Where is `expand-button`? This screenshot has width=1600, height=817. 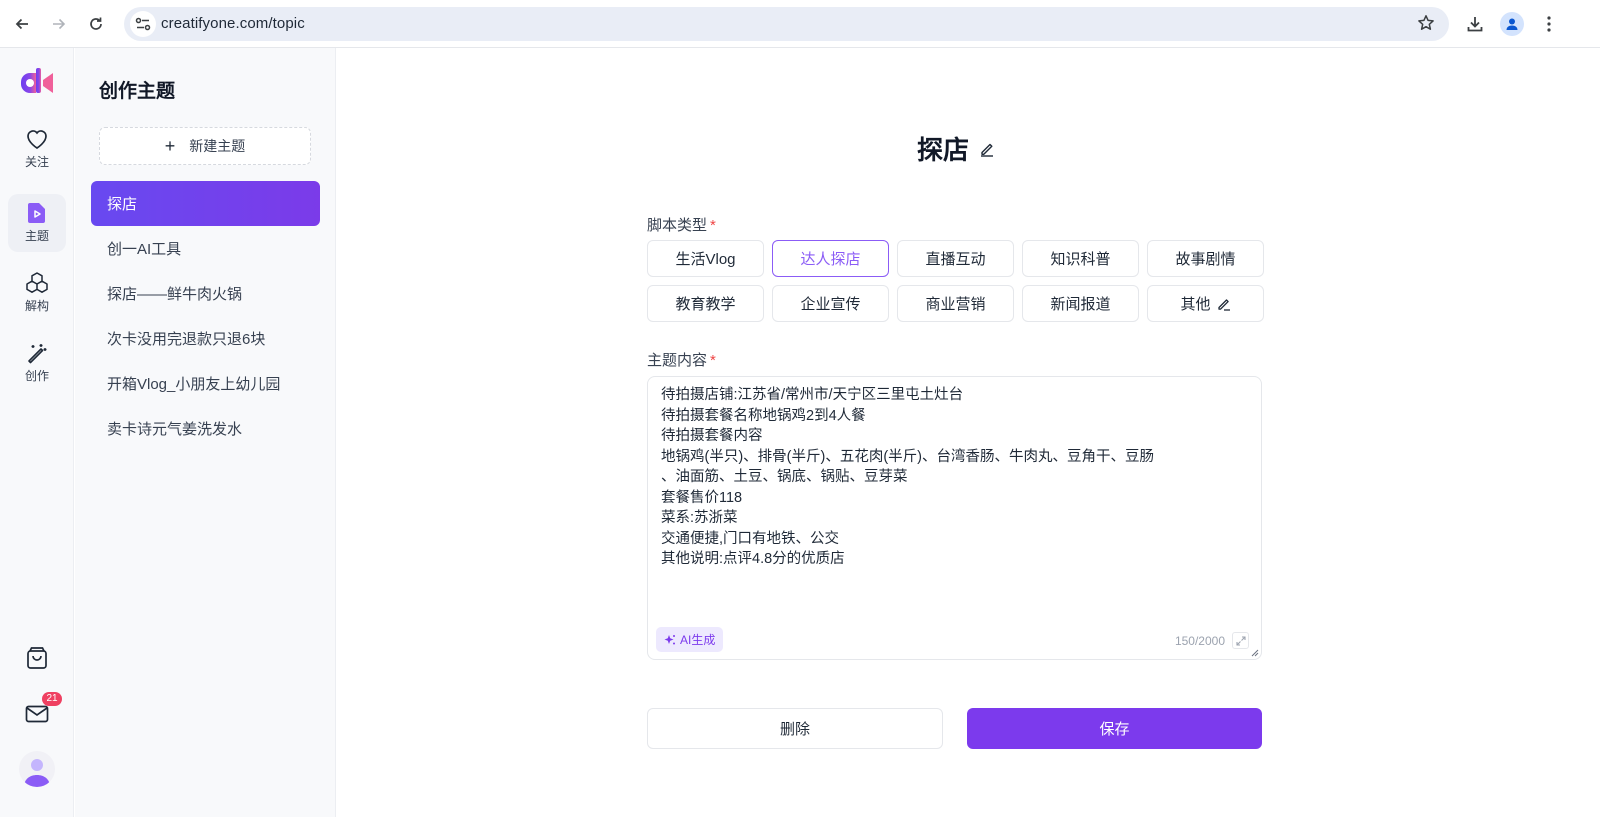 expand-button is located at coordinates (1240, 640).